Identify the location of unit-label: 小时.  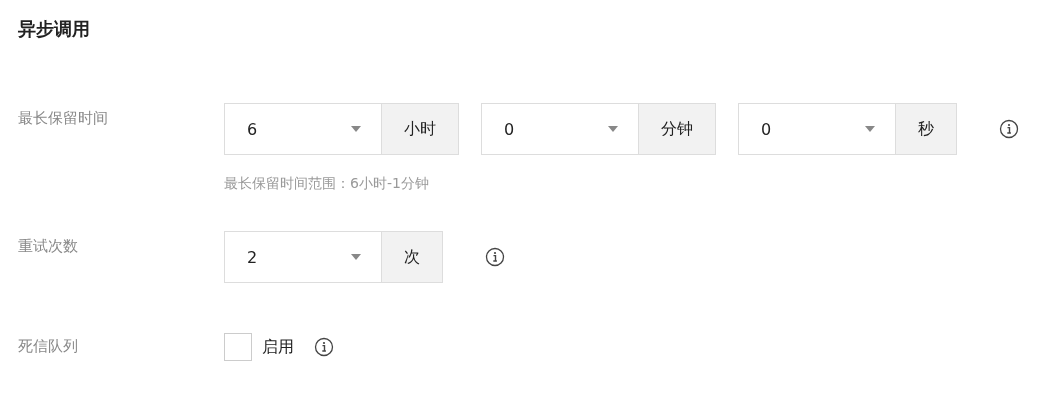
(420, 129).